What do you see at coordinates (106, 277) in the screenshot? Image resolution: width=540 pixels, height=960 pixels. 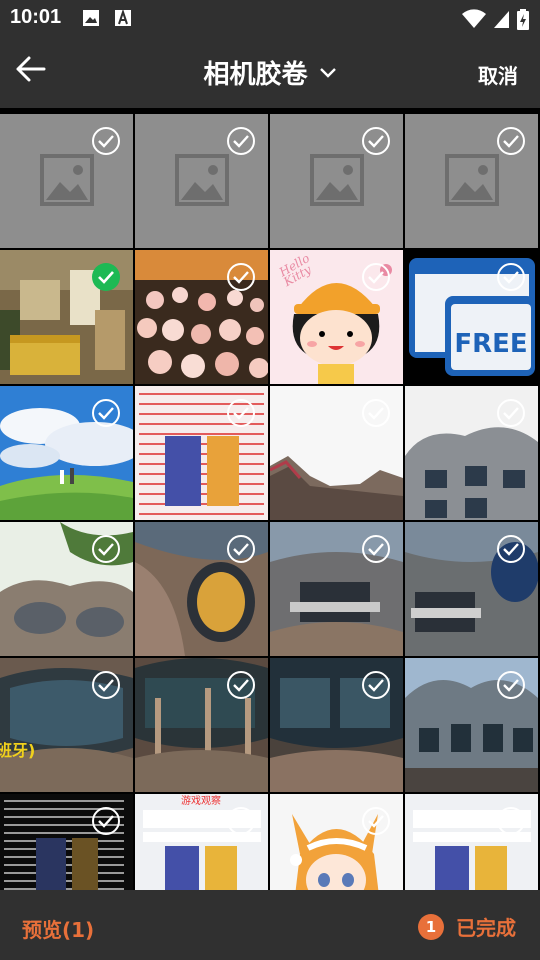 I see `selected-check-icon` at bounding box center [106, 277].